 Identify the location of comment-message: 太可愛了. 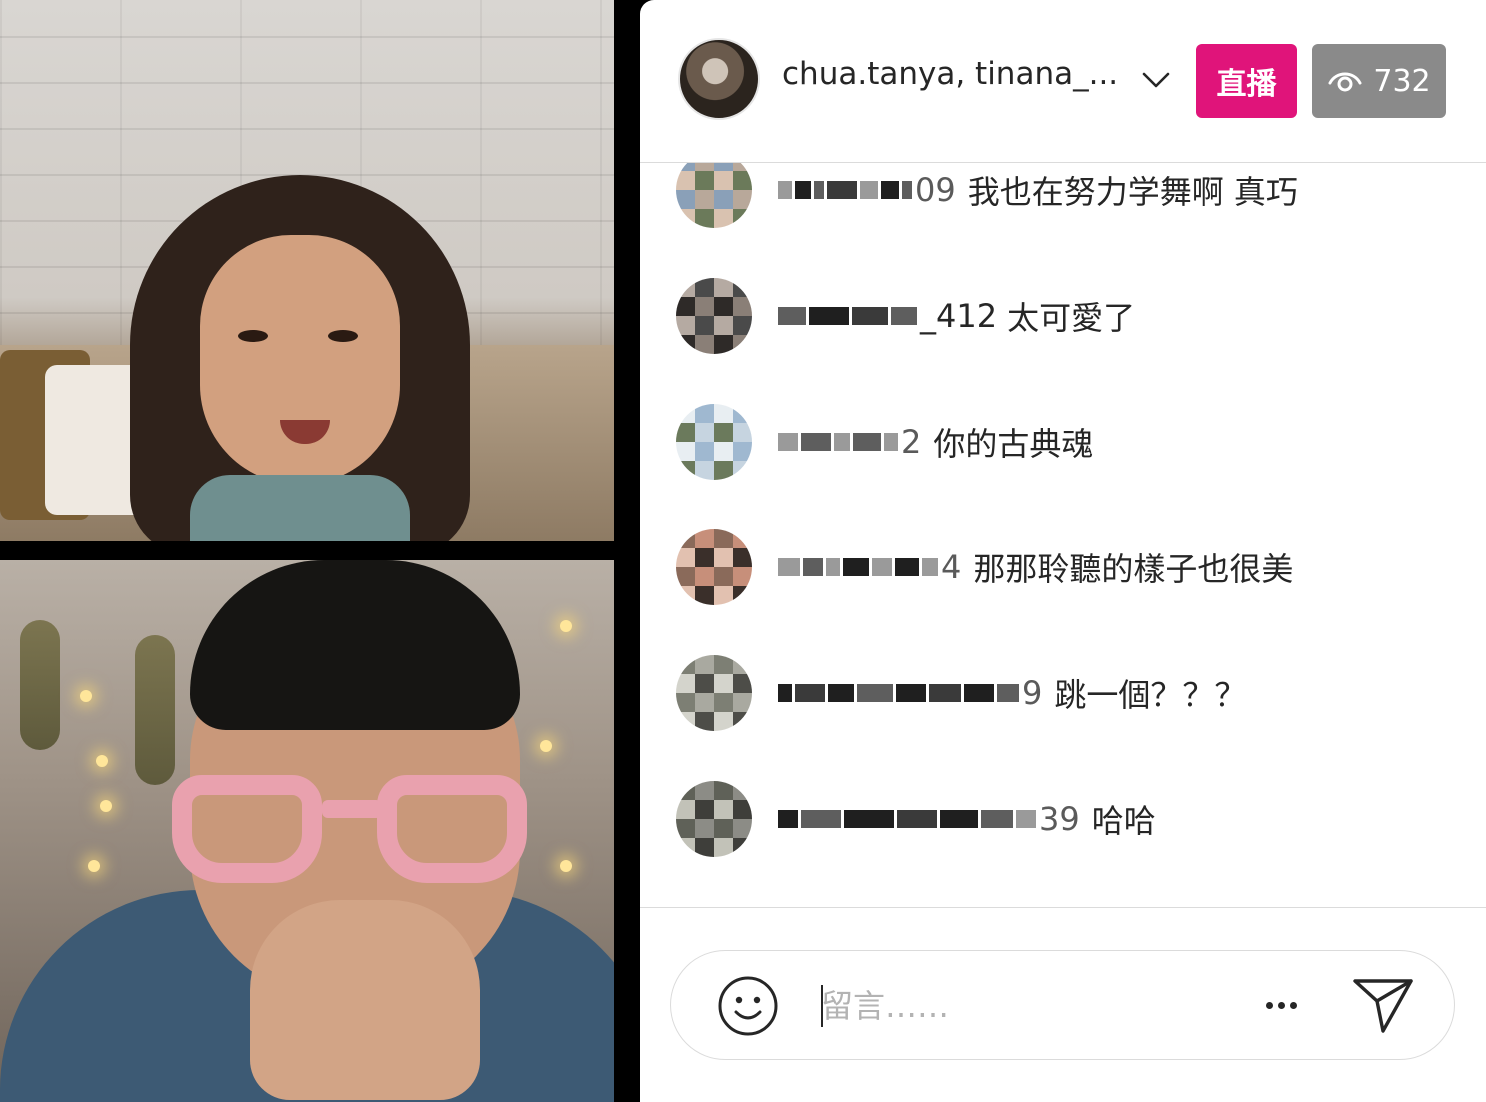
(1071, 318).